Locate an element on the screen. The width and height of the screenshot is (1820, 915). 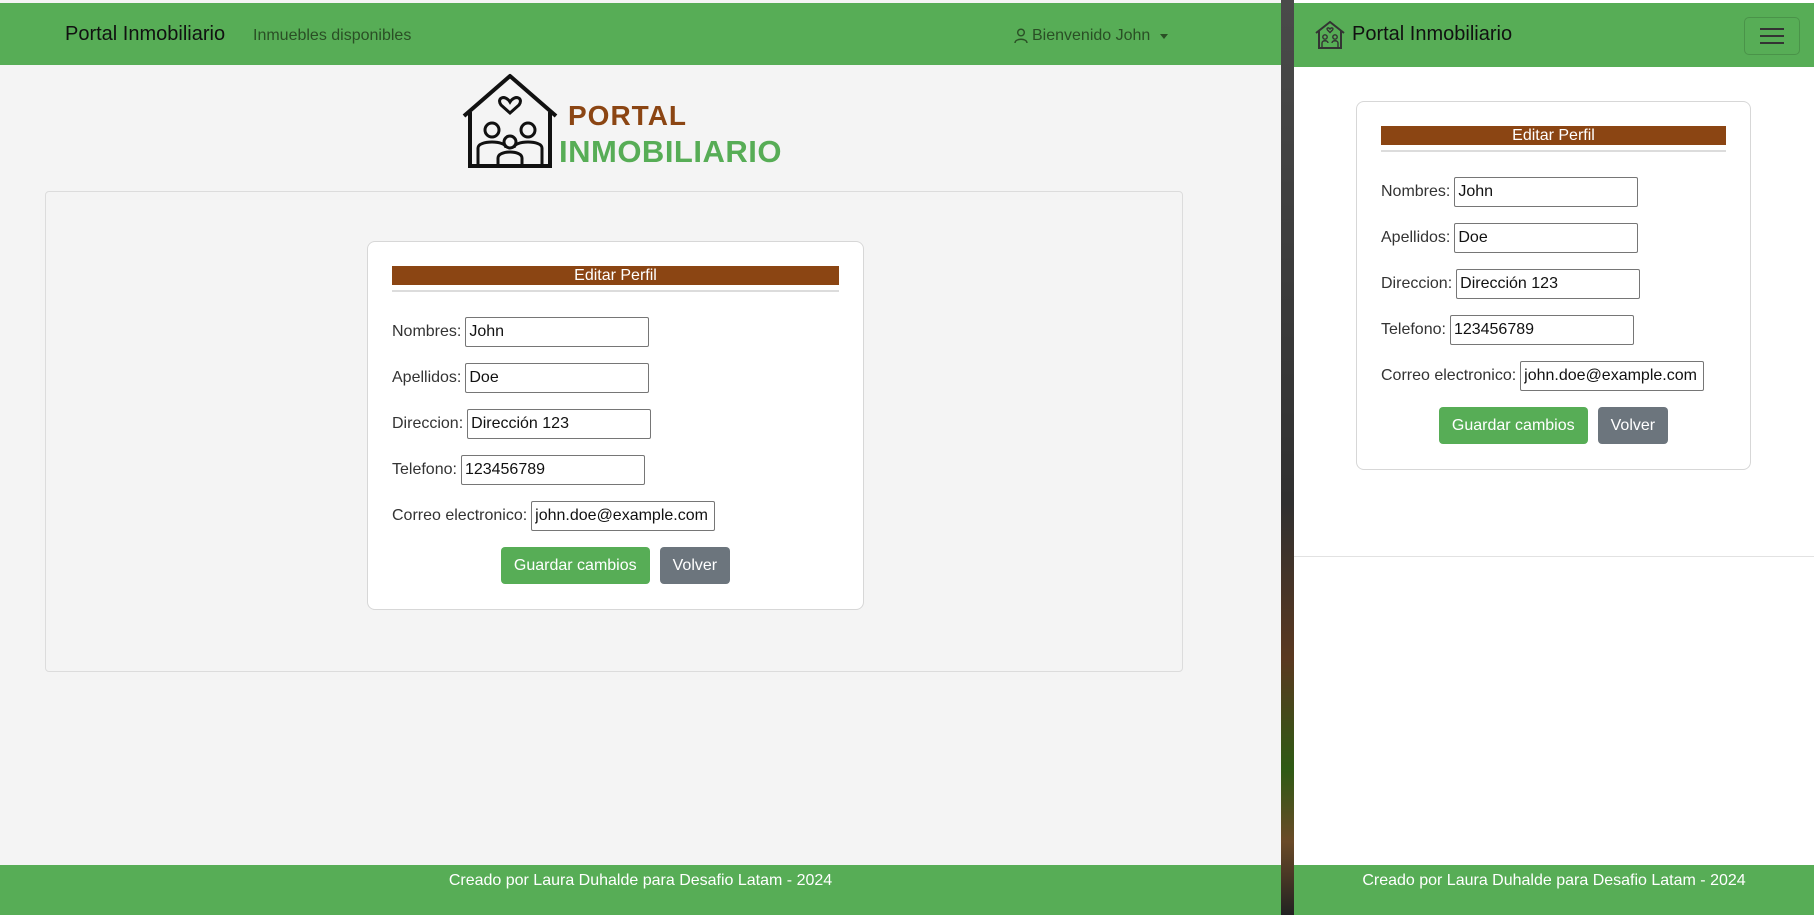
user-dropdown: Bienvenido John is located at coordinates (1091, 36).